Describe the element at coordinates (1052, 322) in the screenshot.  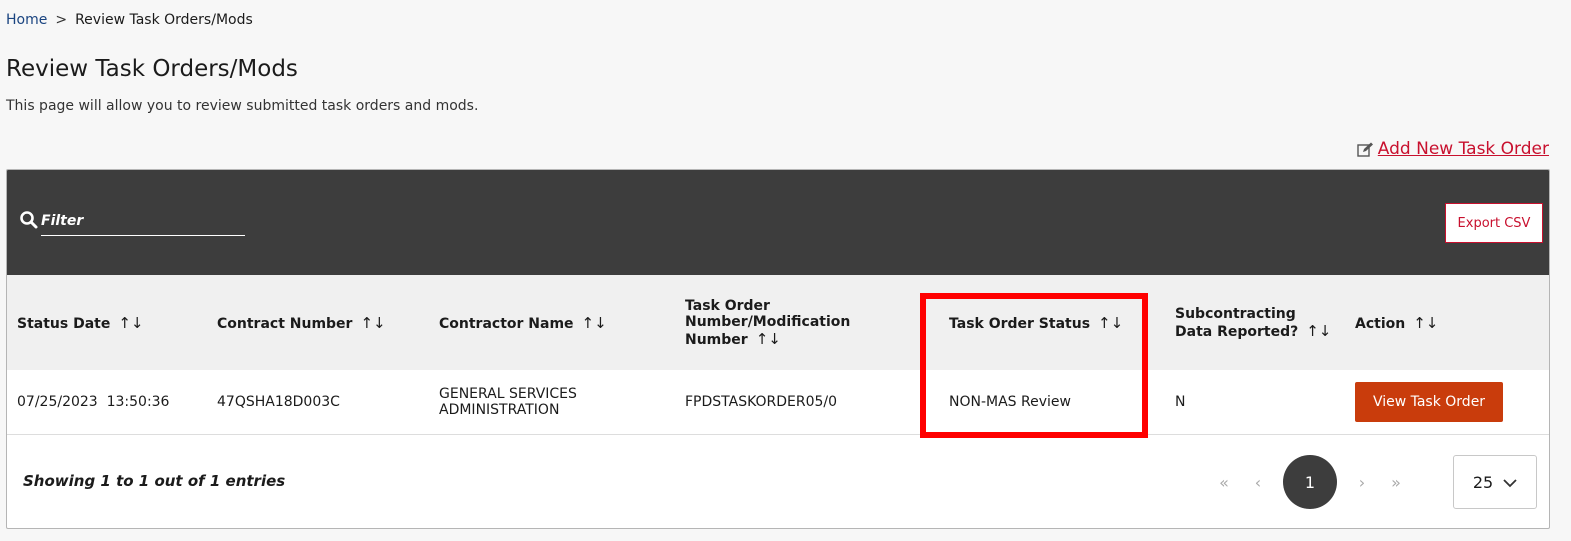
I see `column-header-task-order-status: Task Order Status ↑↓` at that location.